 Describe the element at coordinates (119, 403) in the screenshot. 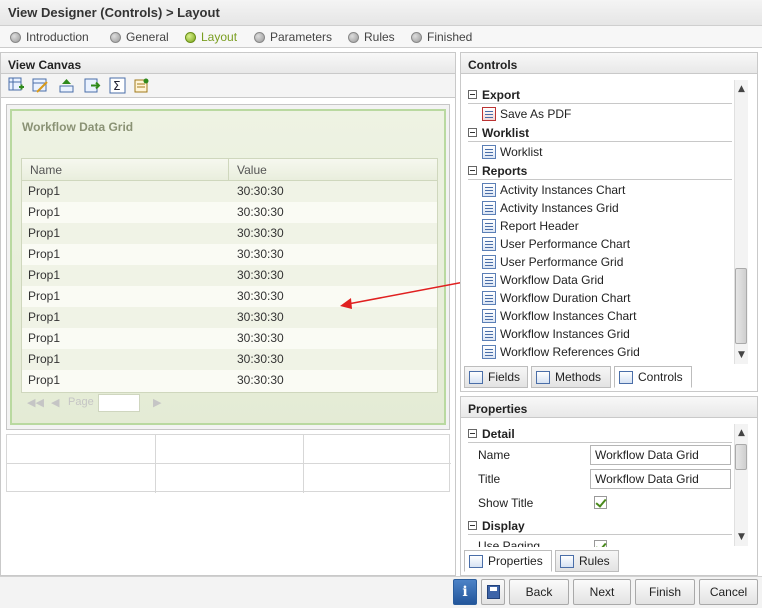

I see `page-number-input` at that location.